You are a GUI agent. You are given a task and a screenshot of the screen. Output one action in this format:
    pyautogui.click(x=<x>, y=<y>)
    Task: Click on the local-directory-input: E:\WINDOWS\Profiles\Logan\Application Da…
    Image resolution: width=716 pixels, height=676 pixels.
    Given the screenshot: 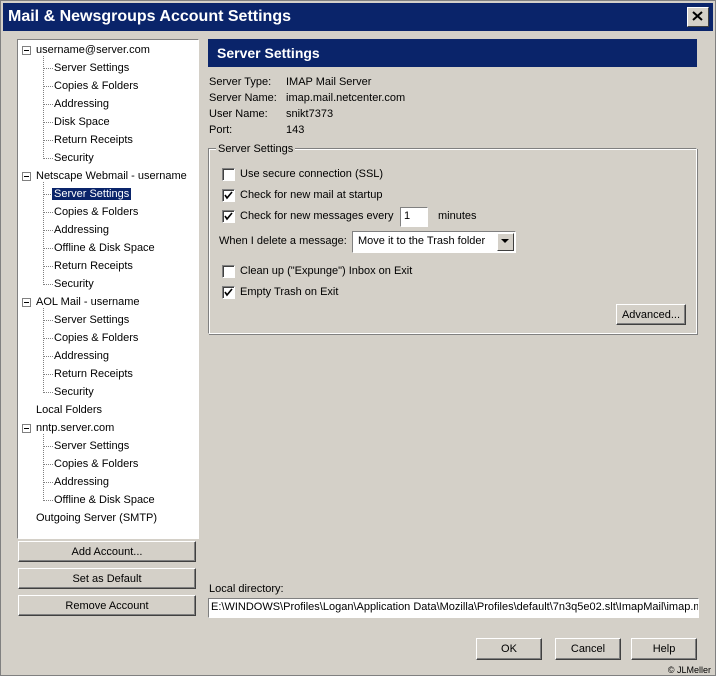 What is the action you would take?
    pyautogui.click(x=453, y=608)
    